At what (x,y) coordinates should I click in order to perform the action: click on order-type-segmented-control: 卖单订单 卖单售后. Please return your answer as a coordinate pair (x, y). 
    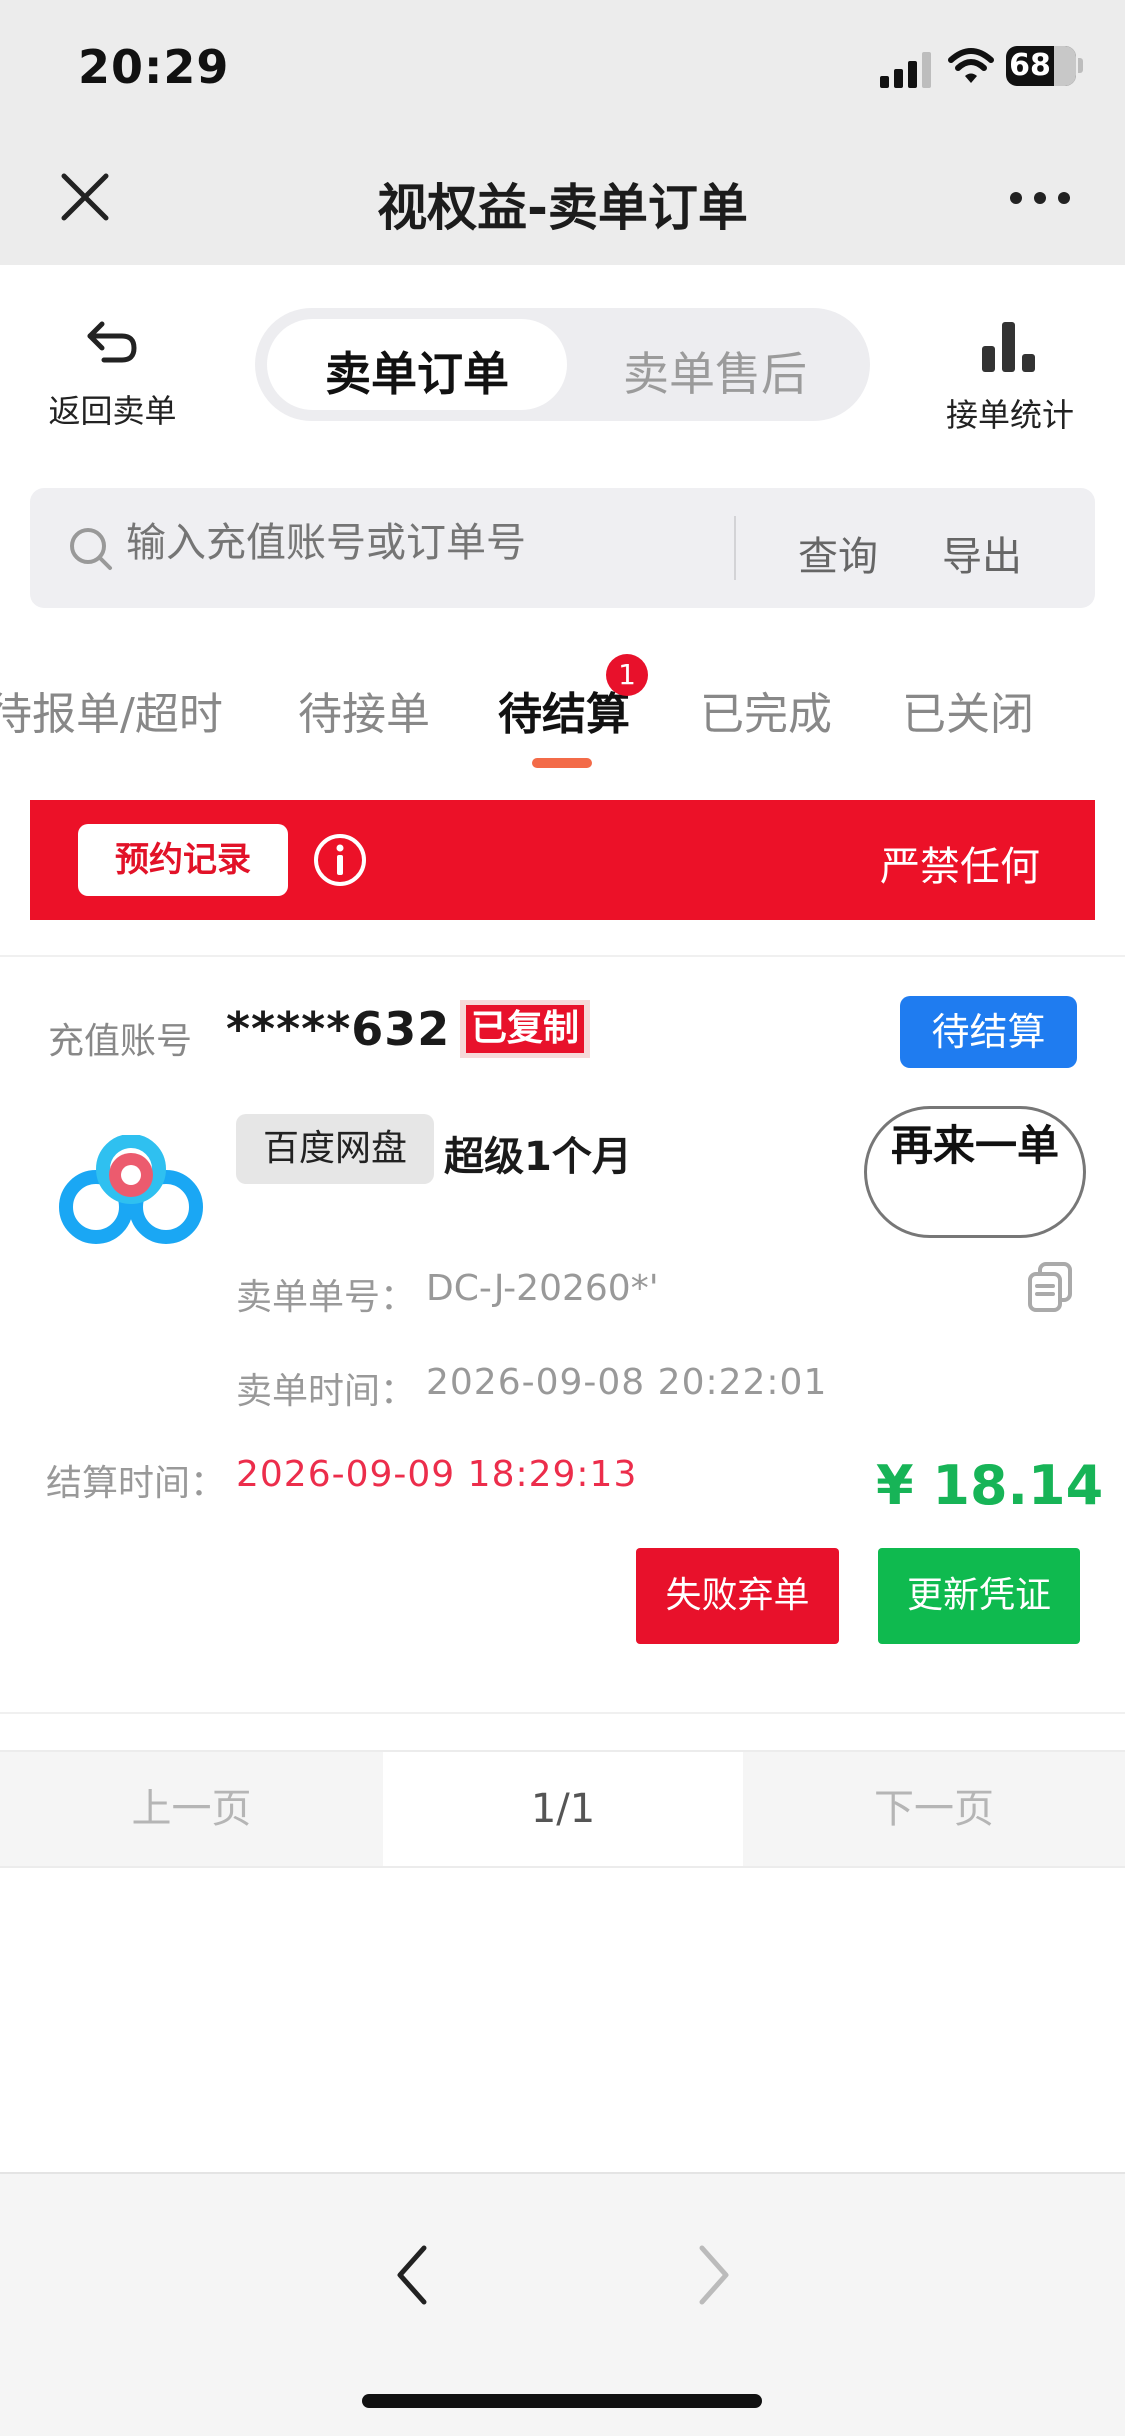
    Looking at the image, I should click on (562, 364).